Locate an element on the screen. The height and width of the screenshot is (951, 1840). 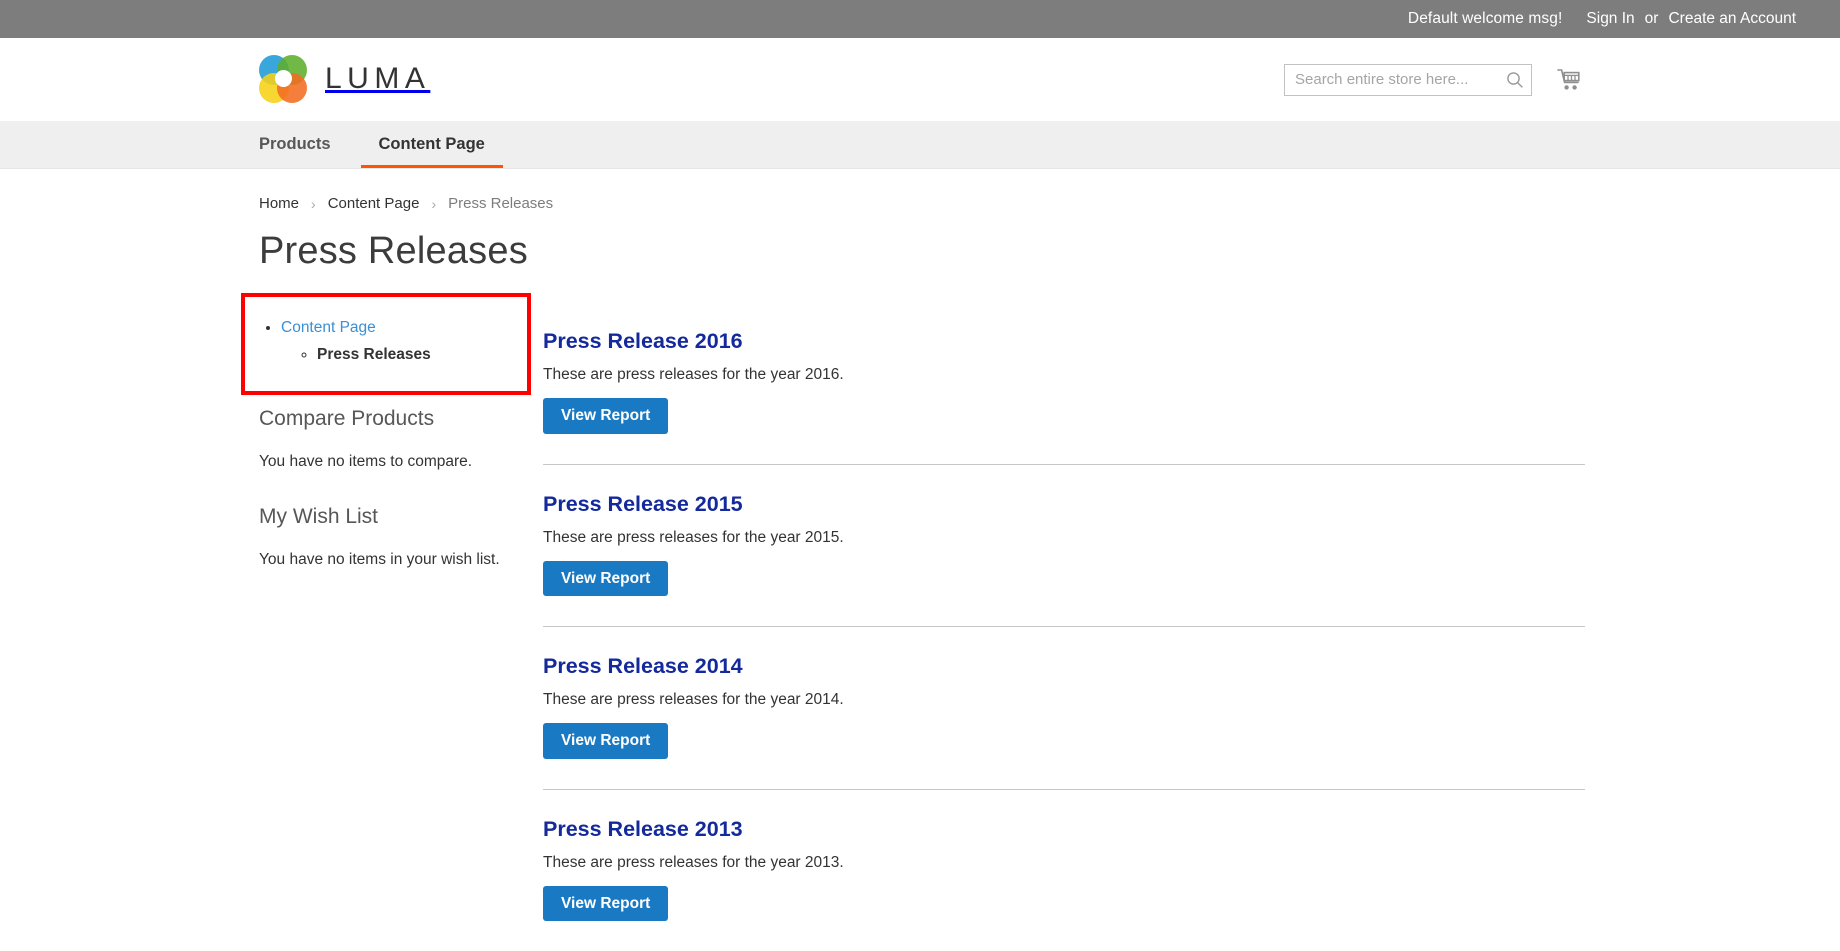
logo-link: LUMA is located at coordinates (345, 78).